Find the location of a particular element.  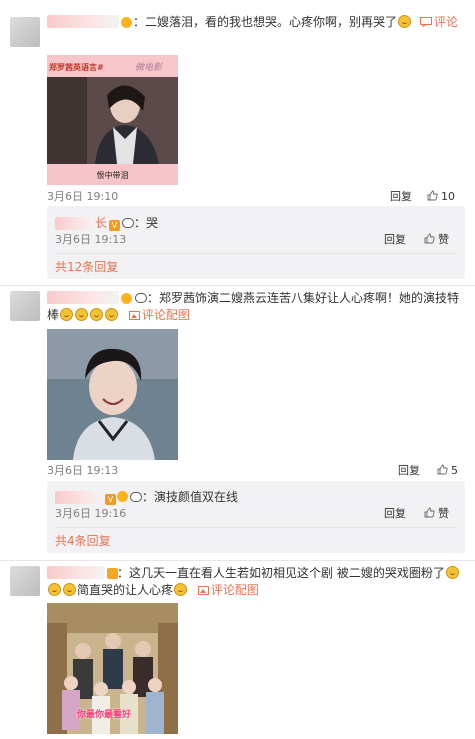

comment-link: 评论 is located at coordinates (439, 22).